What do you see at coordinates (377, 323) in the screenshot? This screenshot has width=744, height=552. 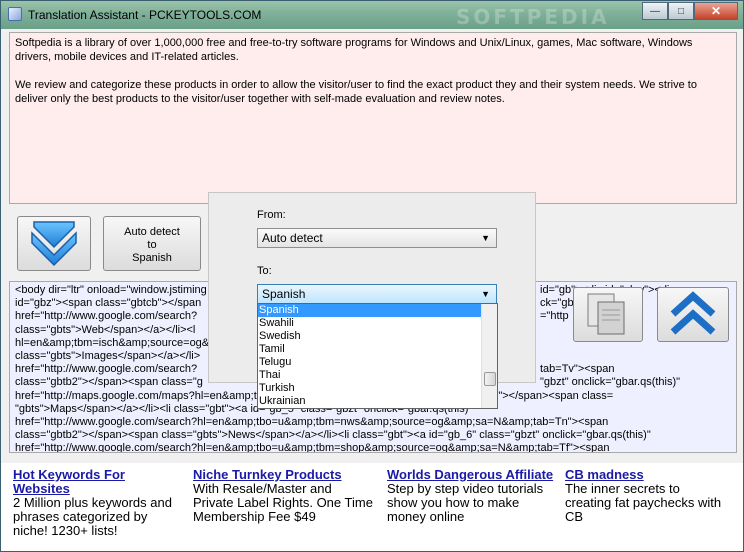 I see `language-option: Swahili` at bounding box center [377, 323].